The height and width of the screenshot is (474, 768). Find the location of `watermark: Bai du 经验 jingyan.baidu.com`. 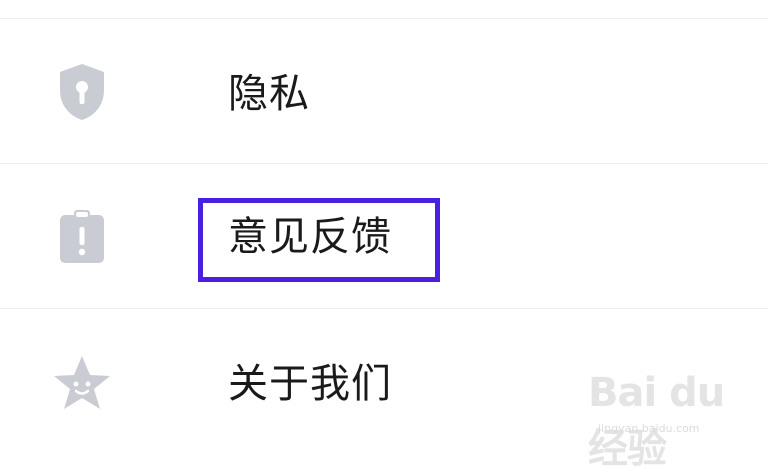

watermark: Bai du 经验 jingyan.baidu.com is located at coordinates (663, 421).